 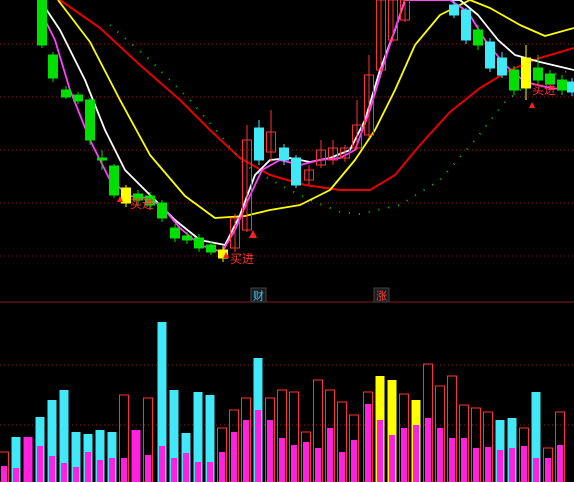 I want to click on event-marker-label: 财, so click(x=258, y=296).